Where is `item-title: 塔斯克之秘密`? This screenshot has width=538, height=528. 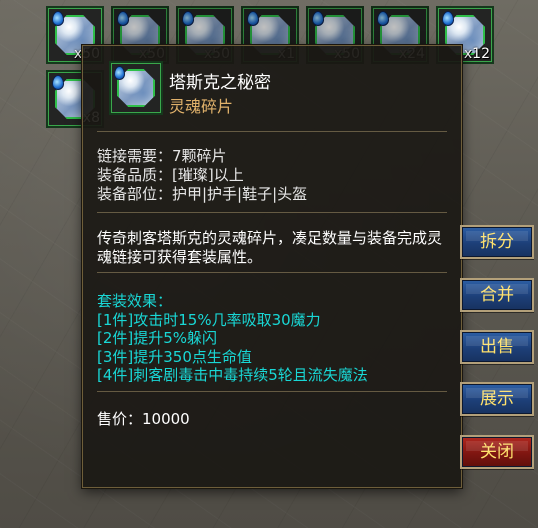
item-title: 塔斯克之秘密 is located at coordinates (220, 83).